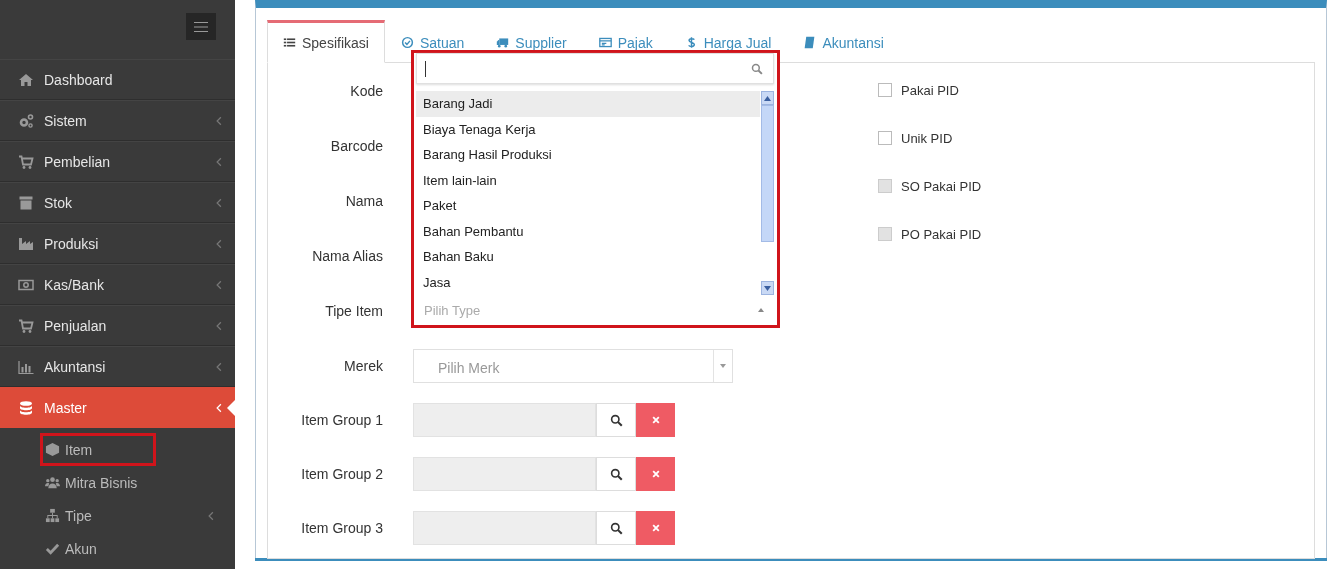  I want to click on check-circle-icon, so click(407, 42).